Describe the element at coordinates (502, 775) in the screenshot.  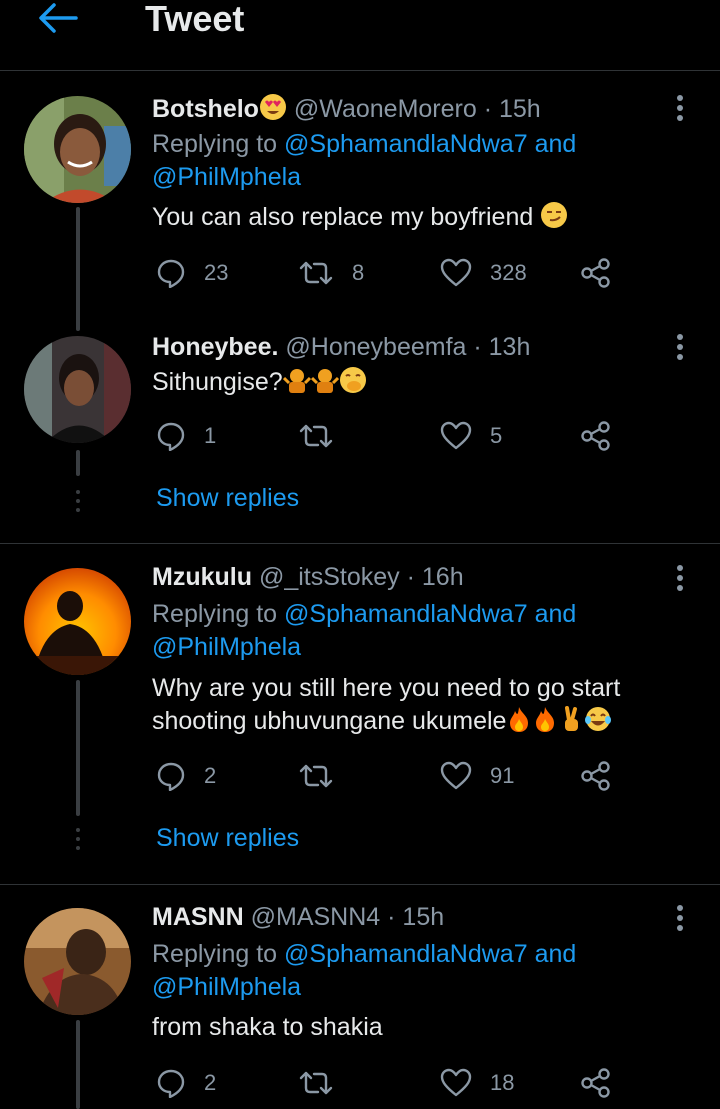
I see `like-count: 91` at that location.